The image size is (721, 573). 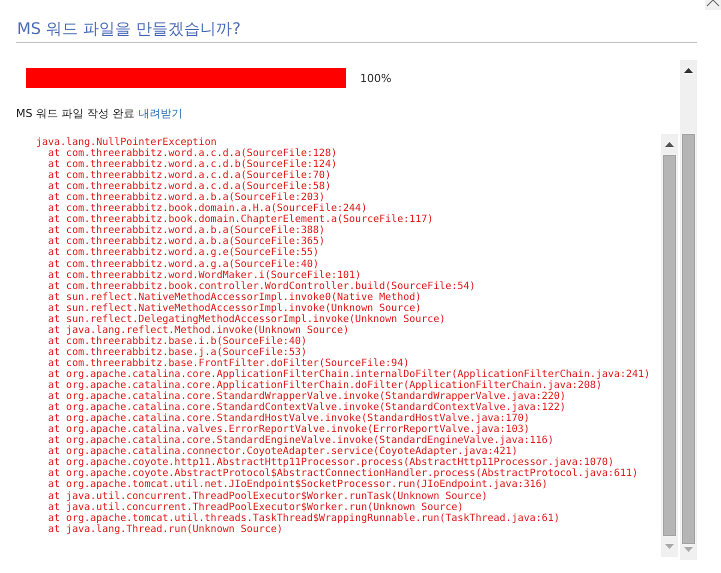 I want to click on stack-frame: at org.apache.tomcat.util.net.JIoEndpoint$SocketProcessor.run(JIoEndpoint.java:316), so click(x=348, y=484).